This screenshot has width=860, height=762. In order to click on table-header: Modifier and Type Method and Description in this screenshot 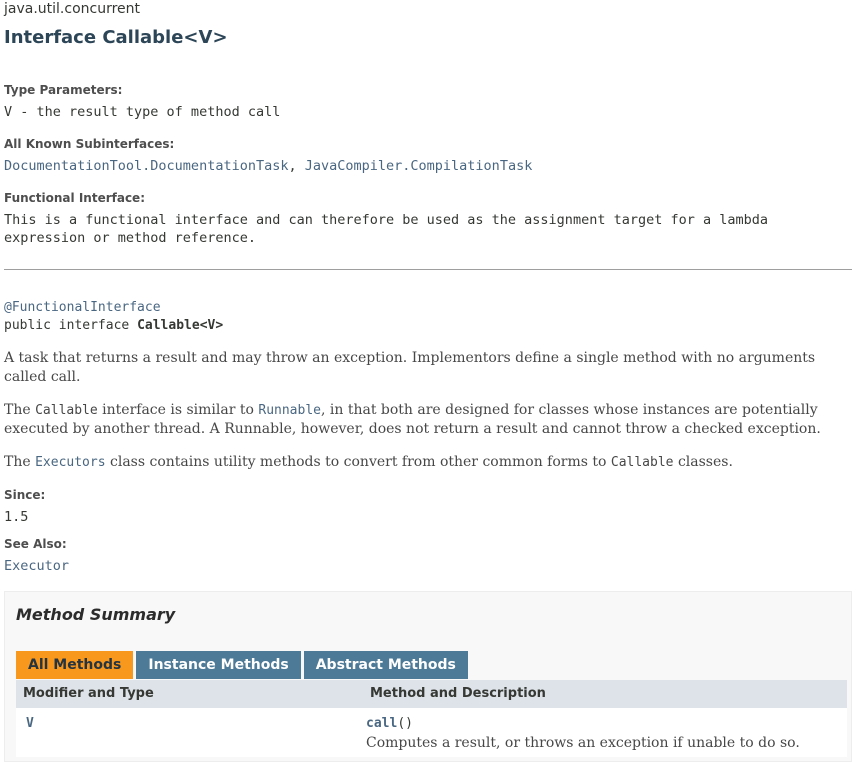, I will do `click(431, 694)`.